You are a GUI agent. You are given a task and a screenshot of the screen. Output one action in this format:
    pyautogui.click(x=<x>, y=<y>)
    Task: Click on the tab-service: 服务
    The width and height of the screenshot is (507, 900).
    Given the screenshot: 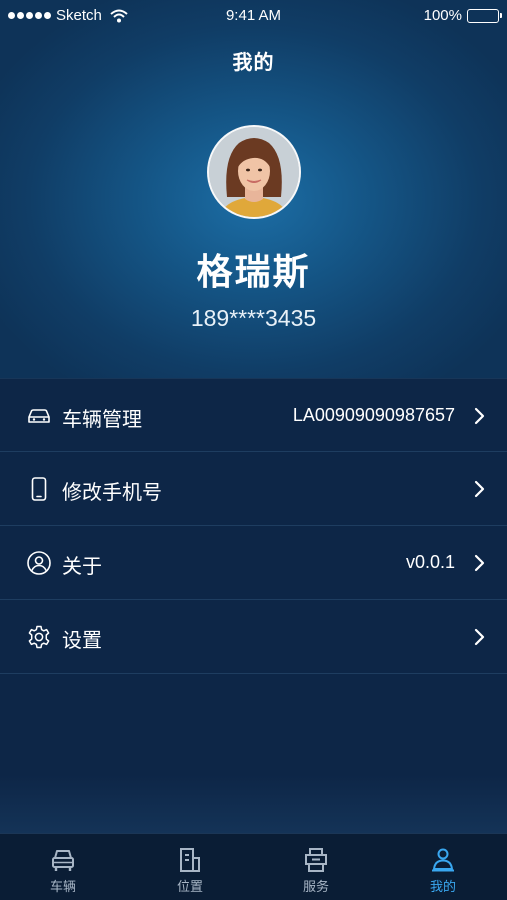 What is the action you would take?
    pyautogui.click(x=316, y=867)
    